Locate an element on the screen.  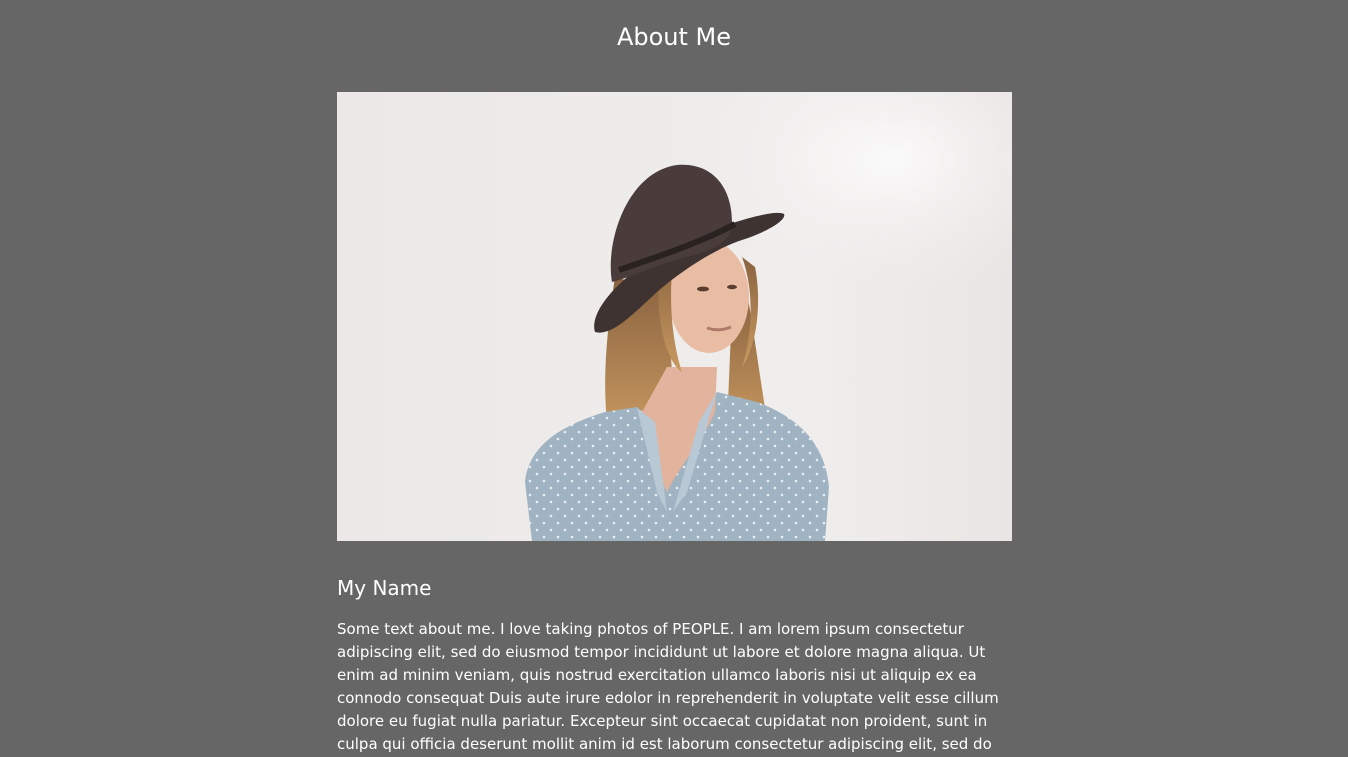
profile-name: My Name is located at coordinates (384, 588).